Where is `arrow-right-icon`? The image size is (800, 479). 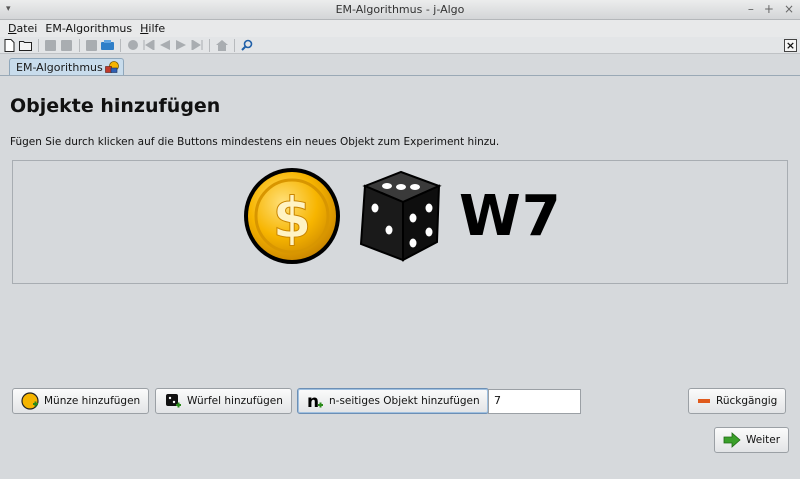
arrow-right-icon is located at coordinates (732, 440).